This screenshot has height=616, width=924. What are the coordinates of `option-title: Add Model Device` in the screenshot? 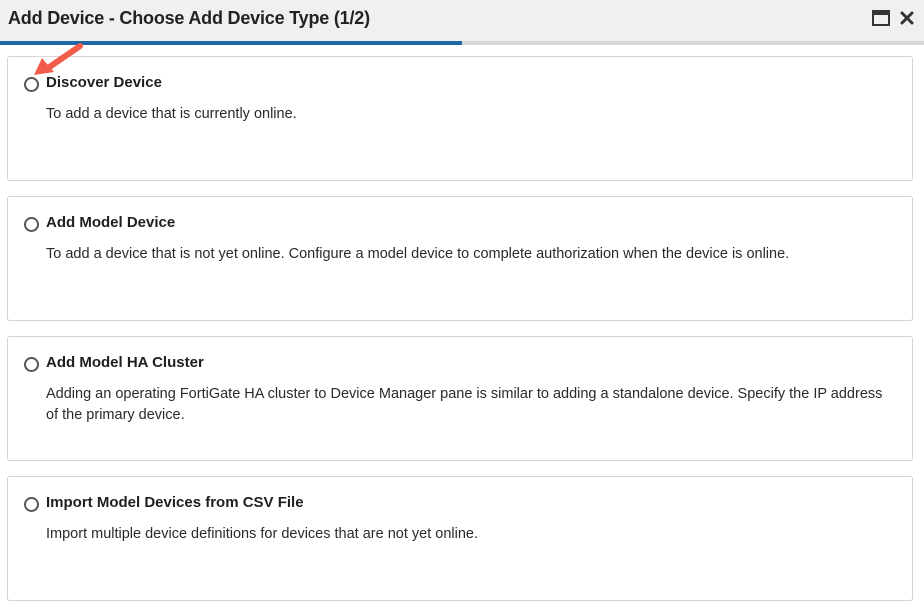 It's located at (111, 222).